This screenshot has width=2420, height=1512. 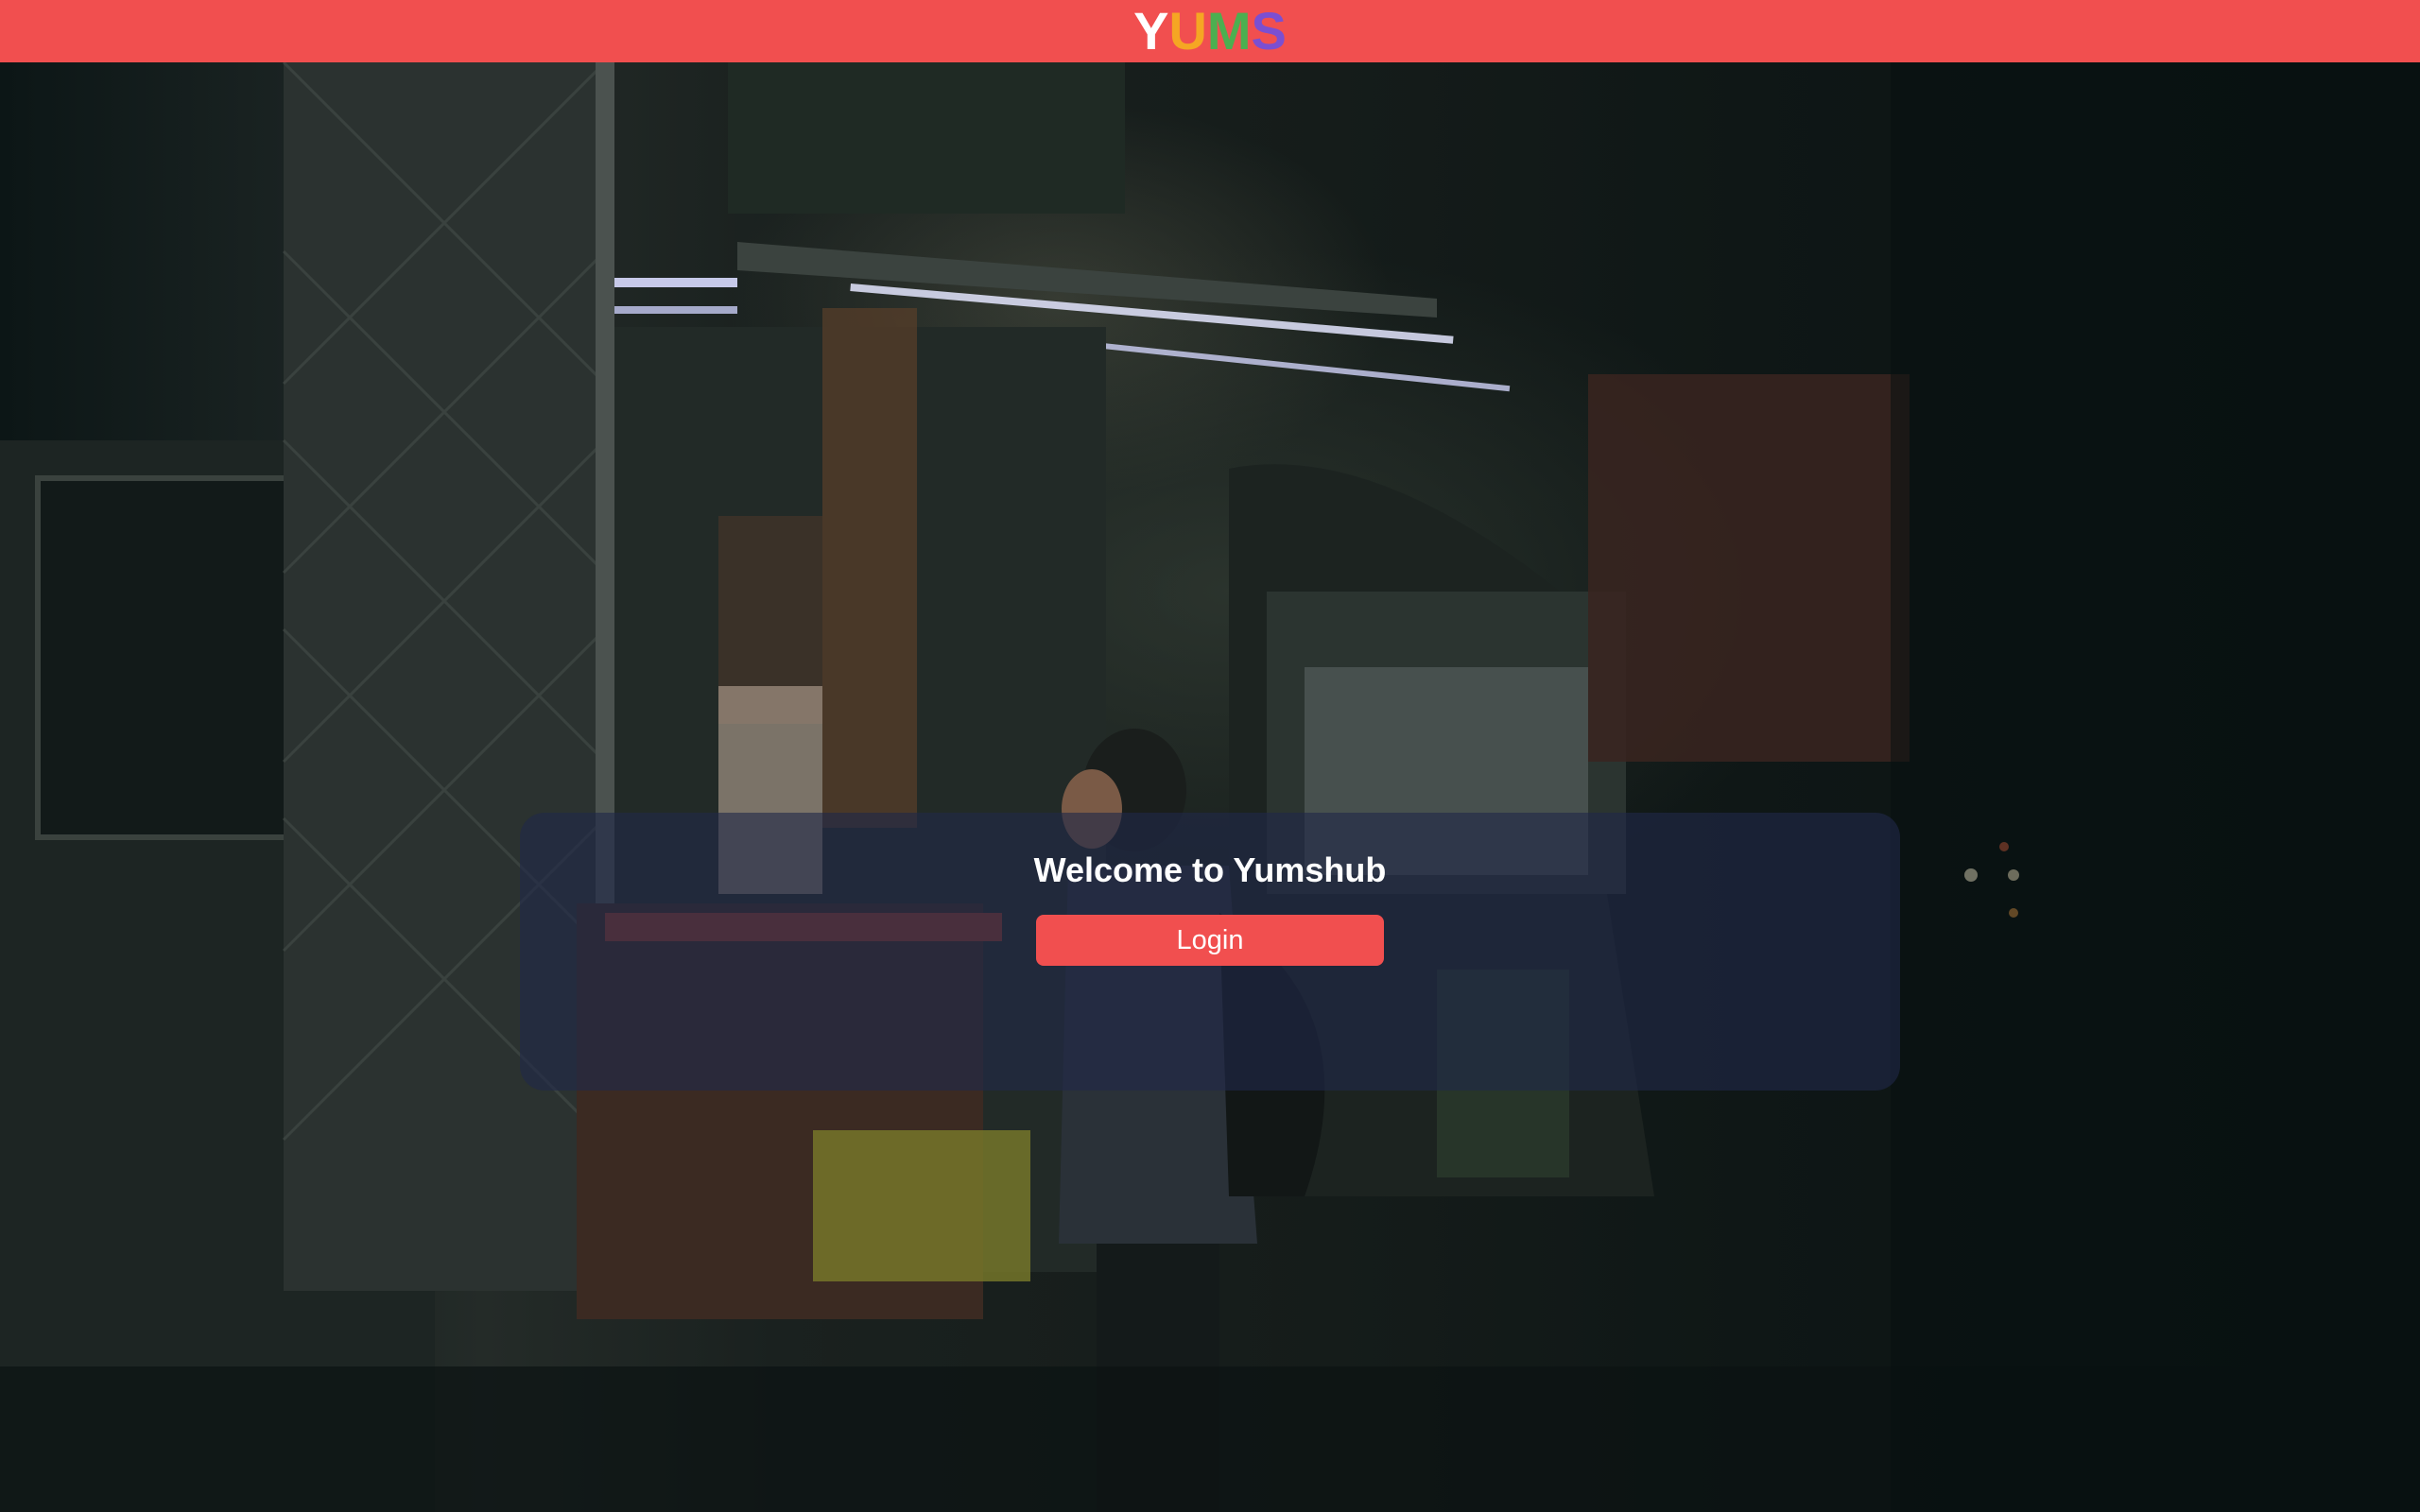 I want to click on logo-letter-s: S, so click(x=1269, y=30).